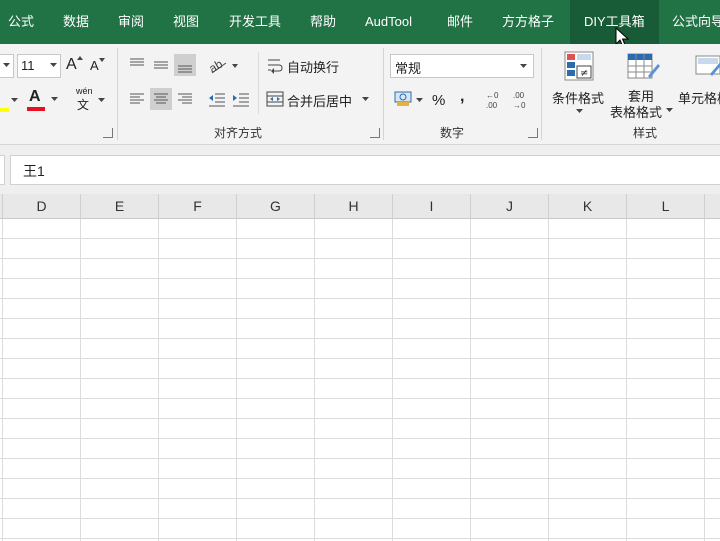  I want to click on bottom-align-button, so click(185, 65).